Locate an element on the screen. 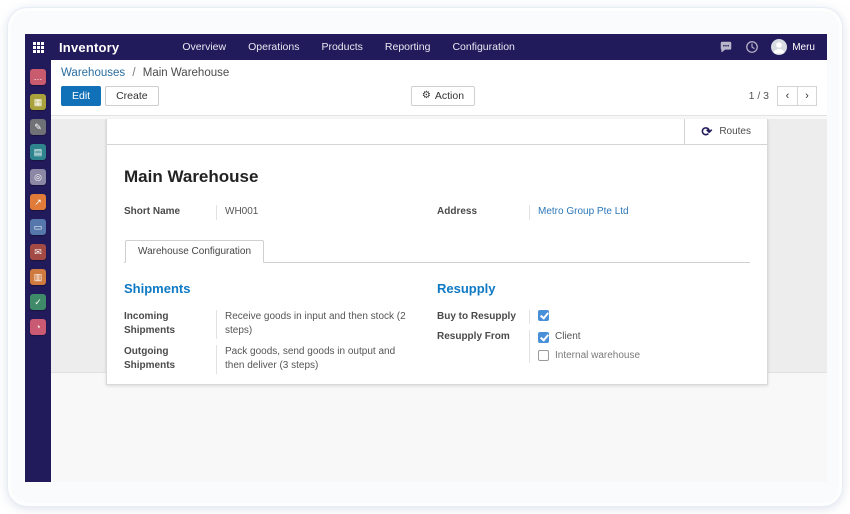 The width and height of the screenshot is (850, 514). apps-menu-button is located at coordinates (38, 47).